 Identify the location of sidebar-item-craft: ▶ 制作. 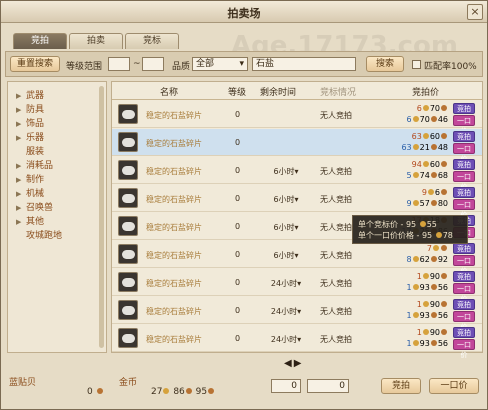
(30, 180).